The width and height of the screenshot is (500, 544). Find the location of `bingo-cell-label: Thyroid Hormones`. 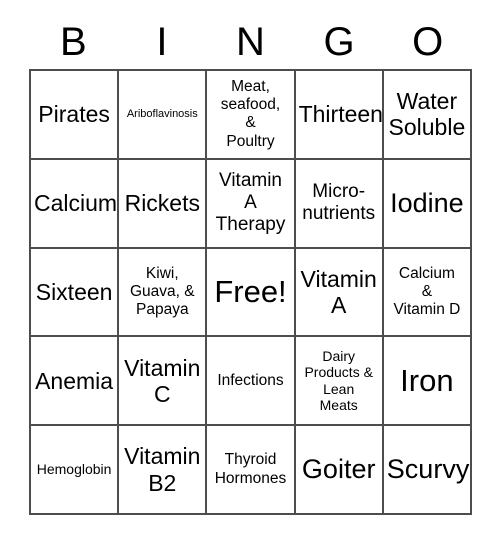

bingo-cell-label: Thyroid Hormones is located at coordinates (250, 469).